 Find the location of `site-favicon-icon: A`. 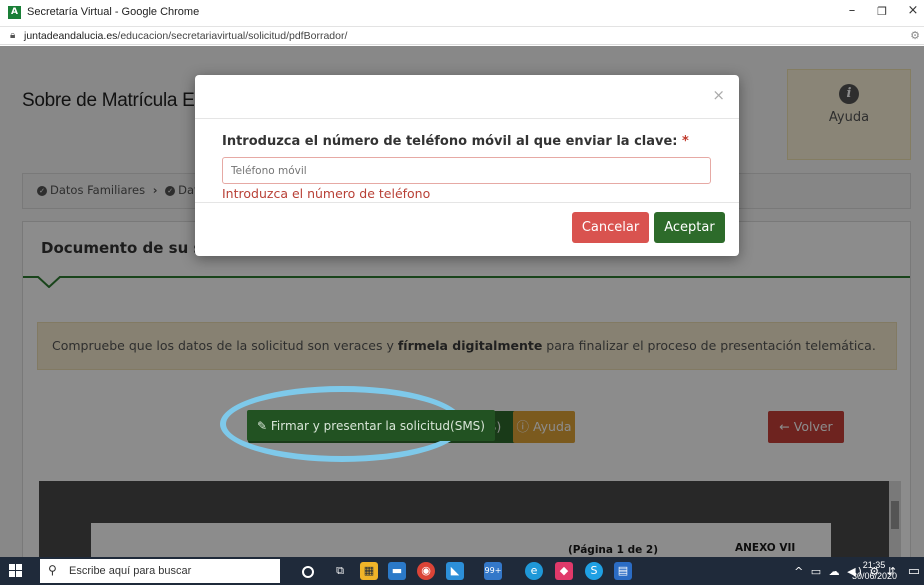

site-favicon-icon: A is located at coordinates (14, 12).